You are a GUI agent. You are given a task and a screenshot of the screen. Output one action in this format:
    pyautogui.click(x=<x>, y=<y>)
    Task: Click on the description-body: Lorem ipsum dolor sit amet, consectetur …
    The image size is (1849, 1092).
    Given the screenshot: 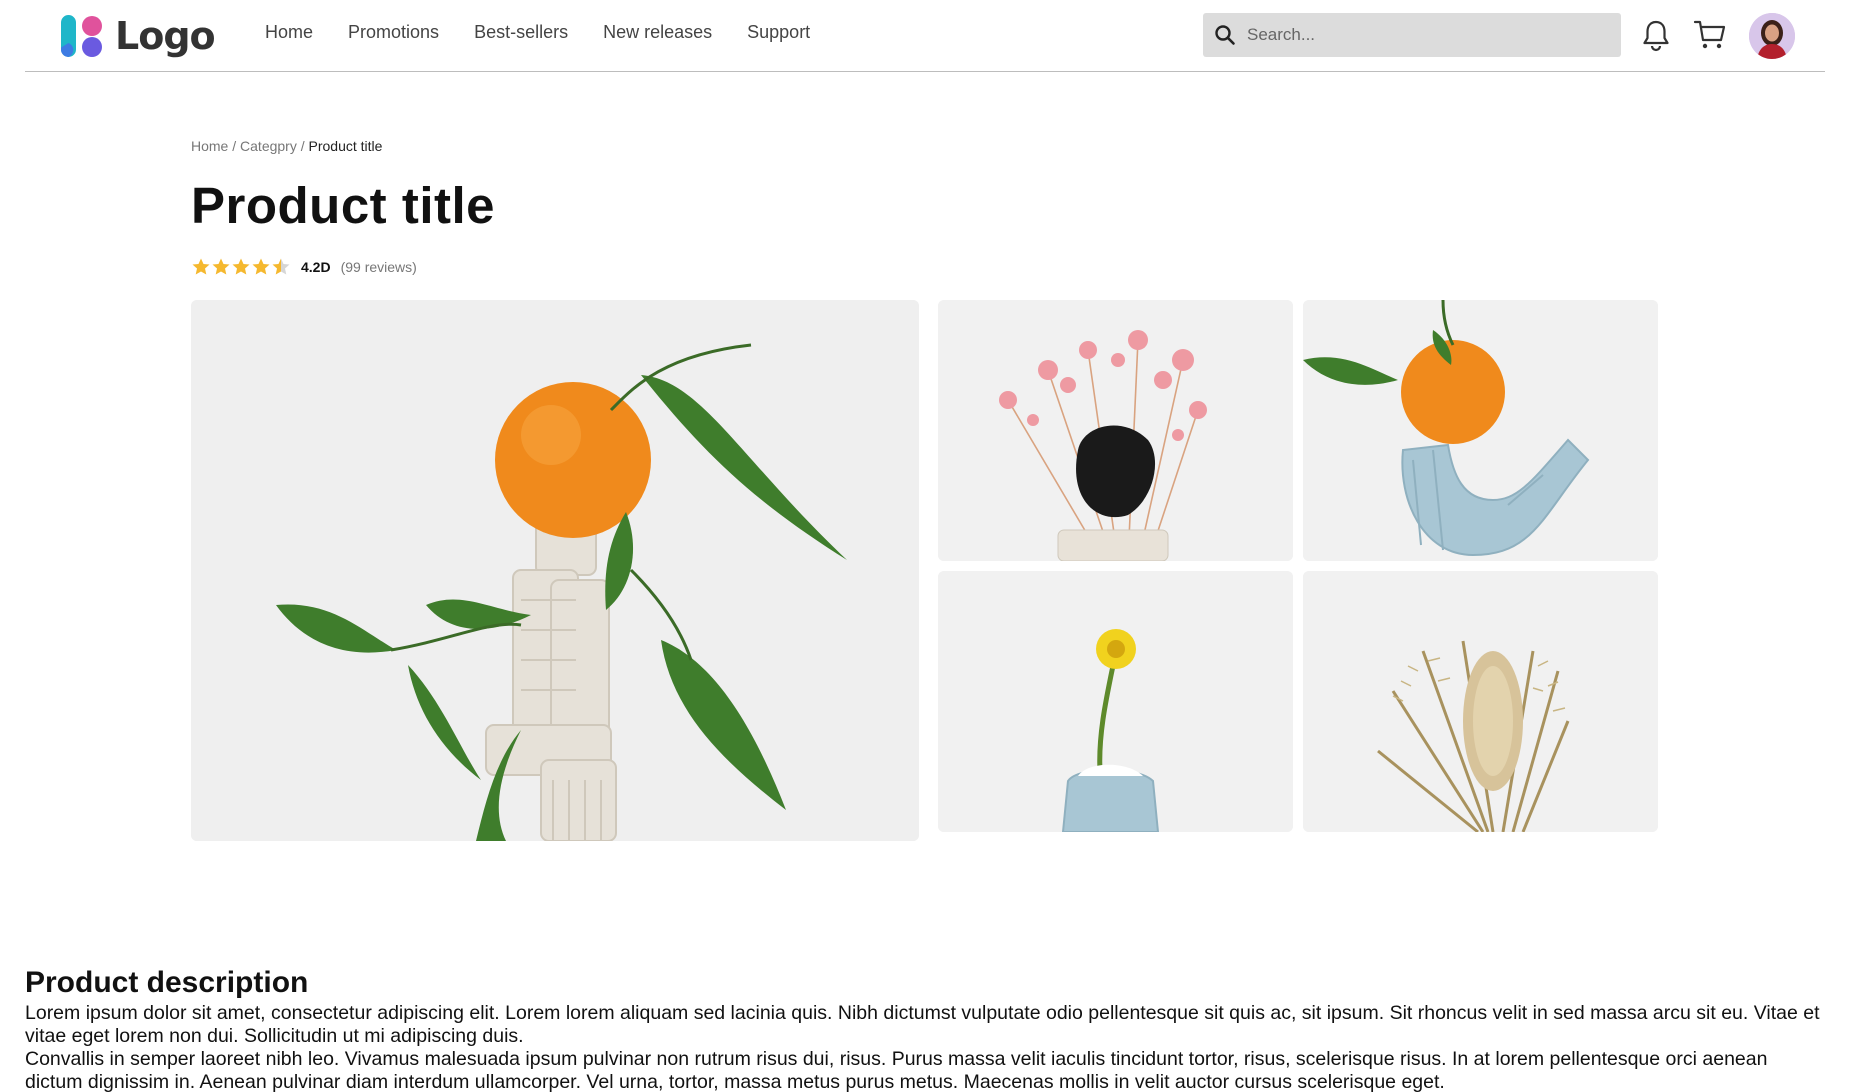 What is the action you would take?
    pyautogui.click(x=925, y=1047)
    